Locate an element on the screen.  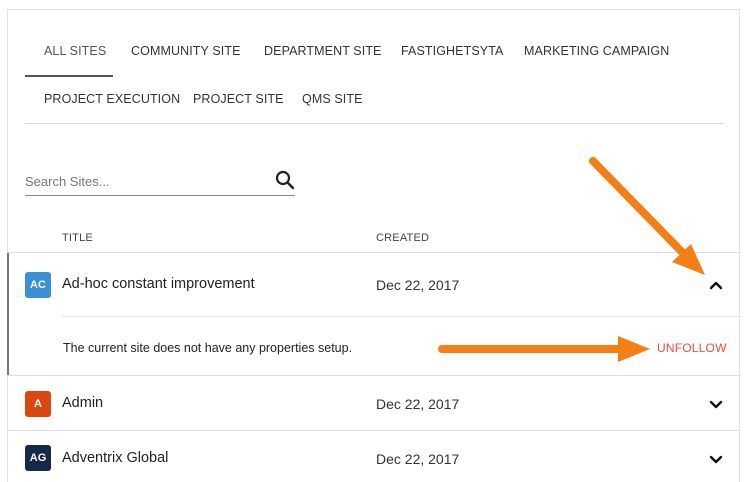
search-icon is located at coordinates (285, 180).